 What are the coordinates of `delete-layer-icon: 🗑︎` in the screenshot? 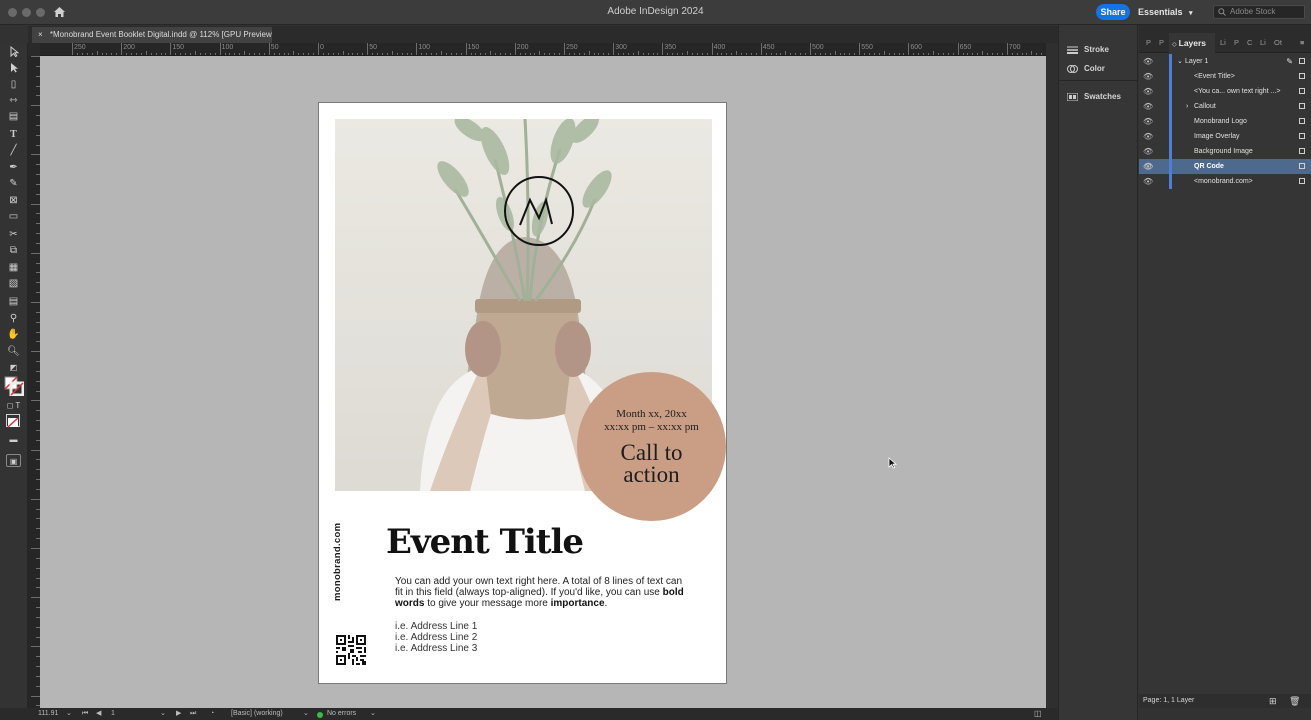 It's located at (1294, 701).